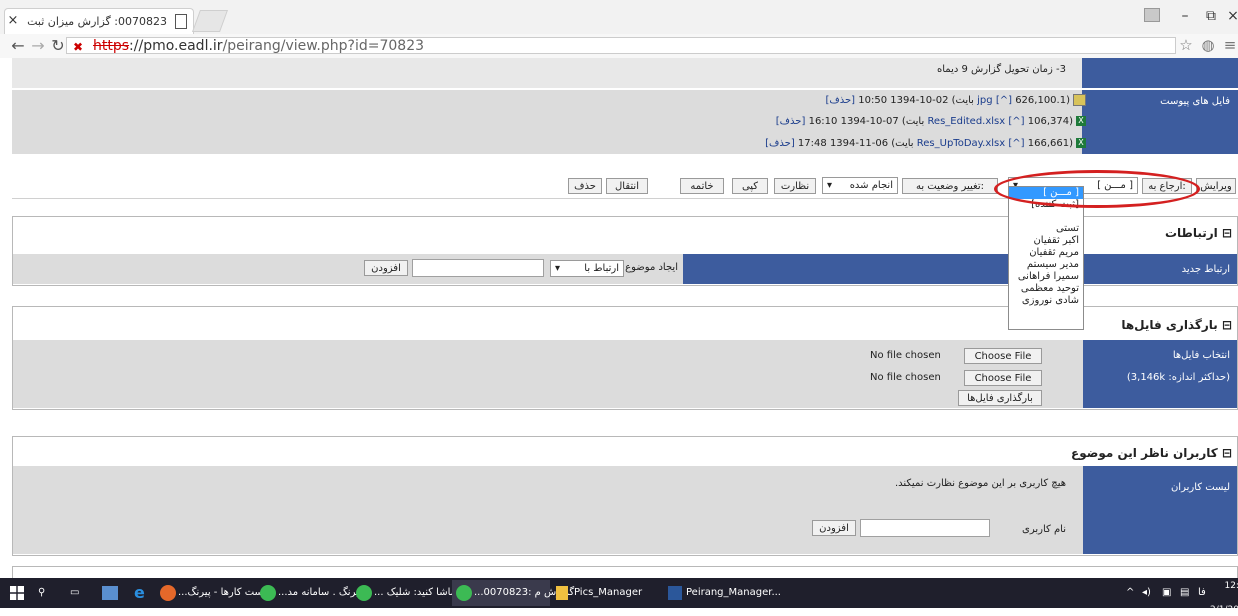 The width and height of the screenshot is (1238, 616). Describe the element at coordinates (1195, 101) in the screenshot. I see `attachments-label: فایل های پیوست` at that location.